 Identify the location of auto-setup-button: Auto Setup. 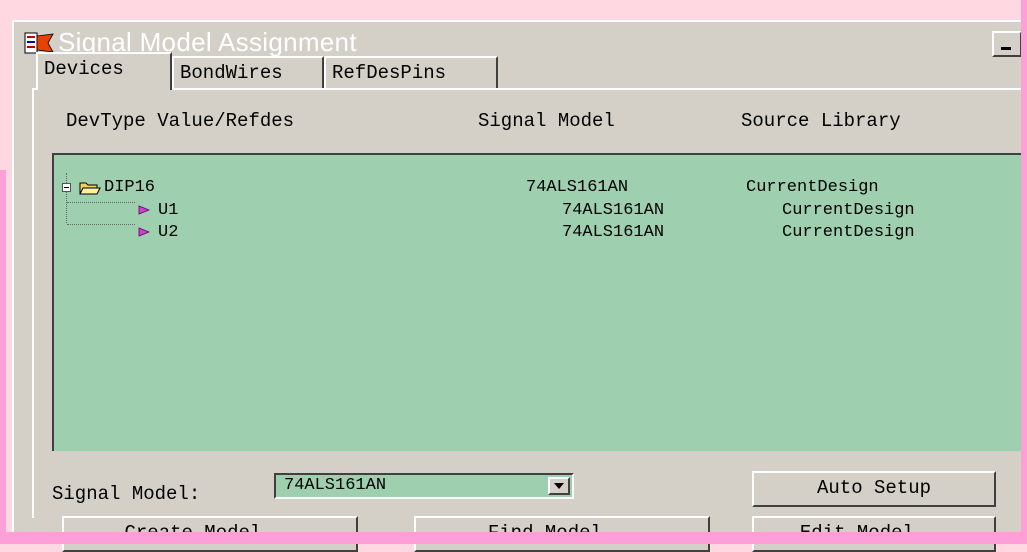
(874, 489).